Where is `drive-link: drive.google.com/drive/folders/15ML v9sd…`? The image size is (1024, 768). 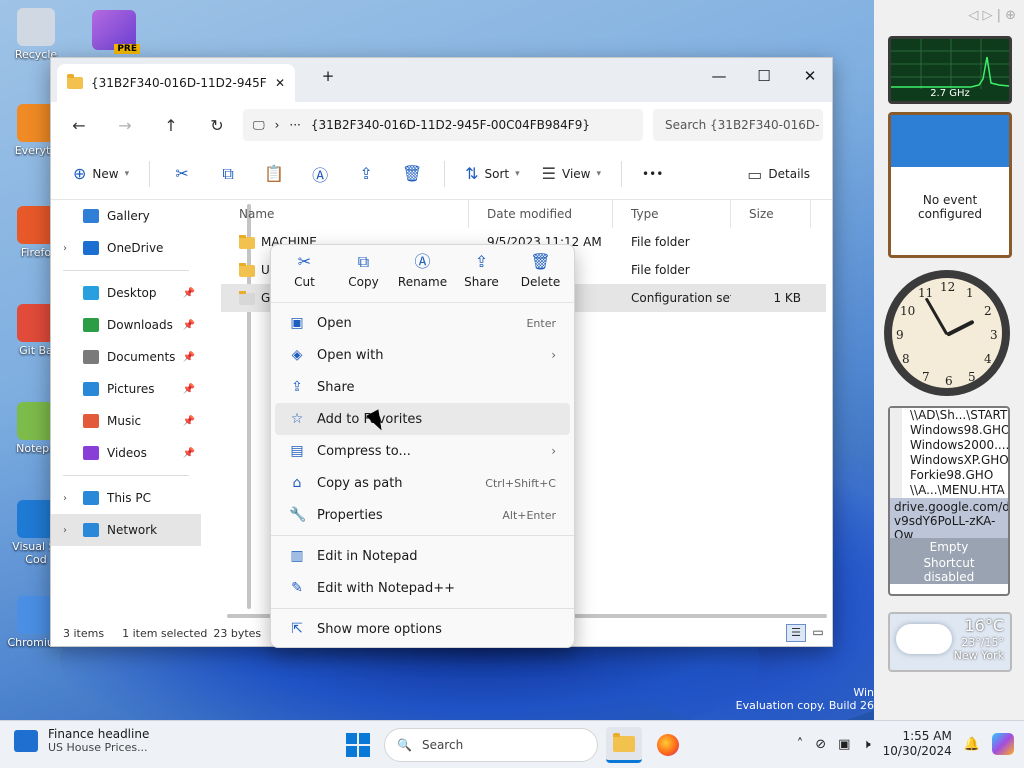 drive-link: drive.google.com/drive/folders/15ML v9sd… is located at coordinates (949, 518).